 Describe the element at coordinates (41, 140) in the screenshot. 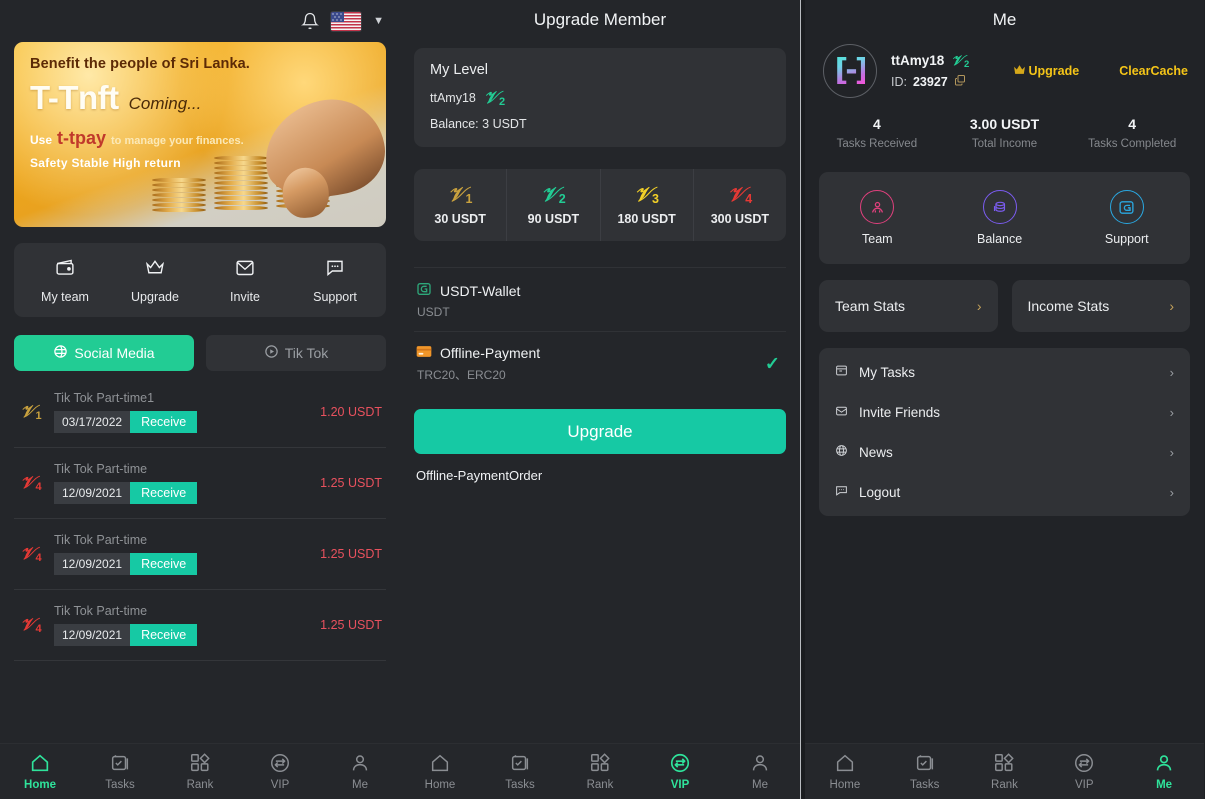

I see `banner-use: Use` at that location.